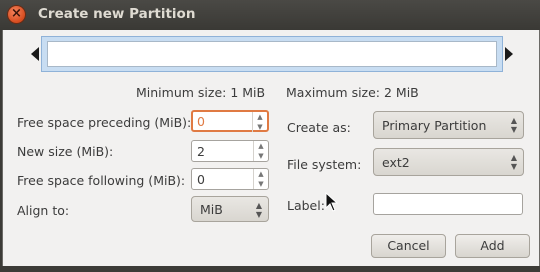 The height and width of the screenshot is (272, 540). What do you see at coordinates (230, 179) in the screenshot?
I see `free-space-following-spinner: 0 ▲ ▼` at bounding box center [230, 179].